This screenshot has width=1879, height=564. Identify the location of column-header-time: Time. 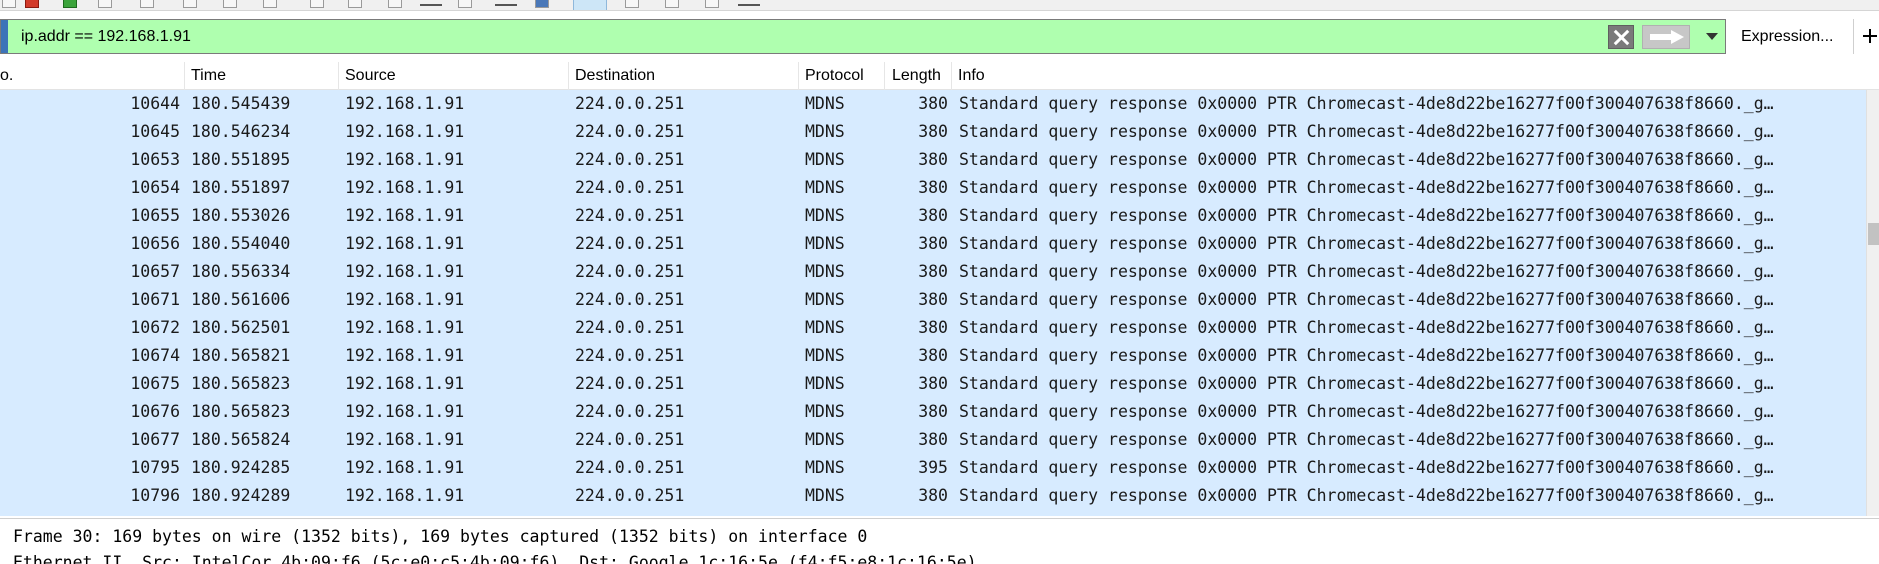
(262, 76).